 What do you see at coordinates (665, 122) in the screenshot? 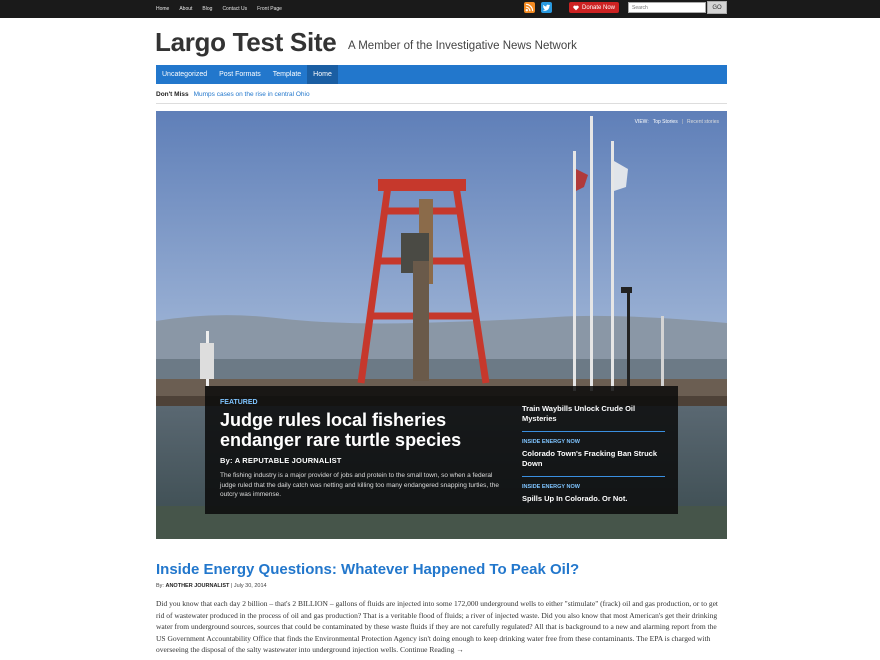
I see `view-top-stories: Top Stories` at bounding box center [665, 122].